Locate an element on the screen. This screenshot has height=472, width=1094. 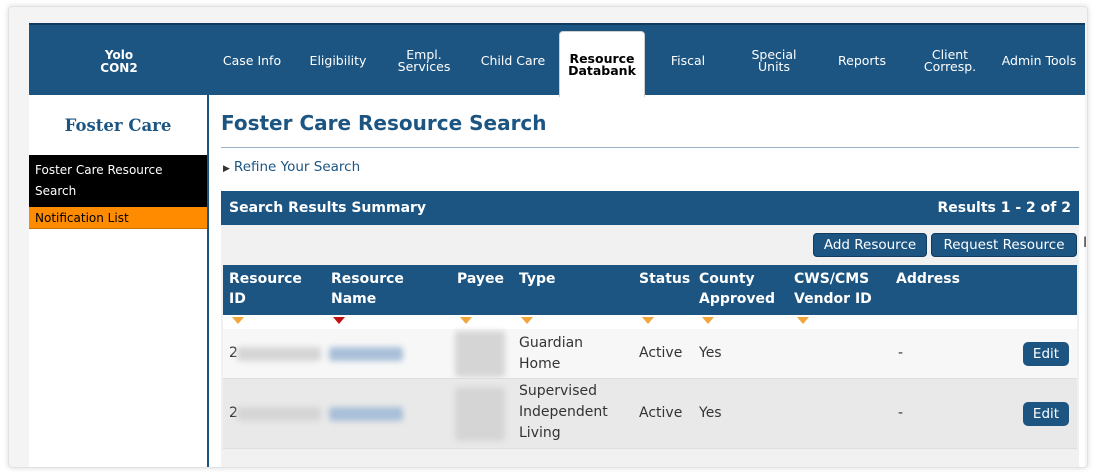
col-payee: Payee is located at coordinates (480, 279).